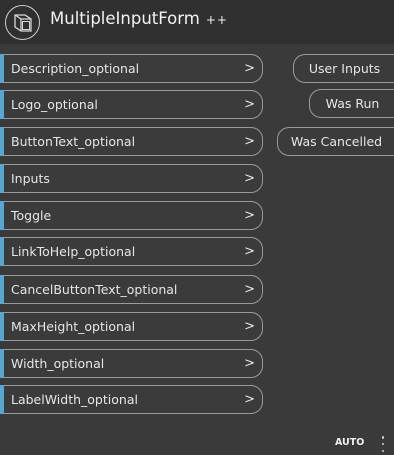  What do you see at coordinates (350, 442) in the screenshot?
I see `lacing-indicator: AUTO` at bounding box center [350, 442].